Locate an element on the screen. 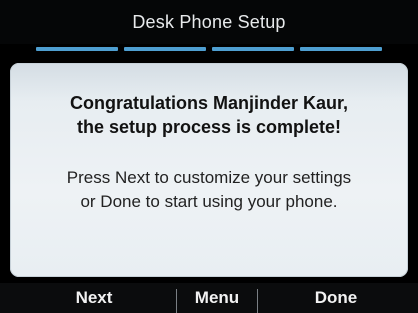 This screenshot has height=313, width=418. softkey-bar: Next Menu Done is located at coordinates (209, 298).